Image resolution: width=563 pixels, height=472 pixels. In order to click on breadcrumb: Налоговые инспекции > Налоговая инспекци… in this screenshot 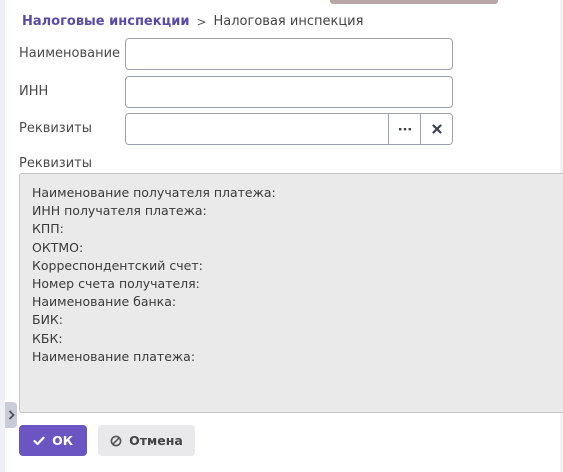, I will do `click(192, 21)`.